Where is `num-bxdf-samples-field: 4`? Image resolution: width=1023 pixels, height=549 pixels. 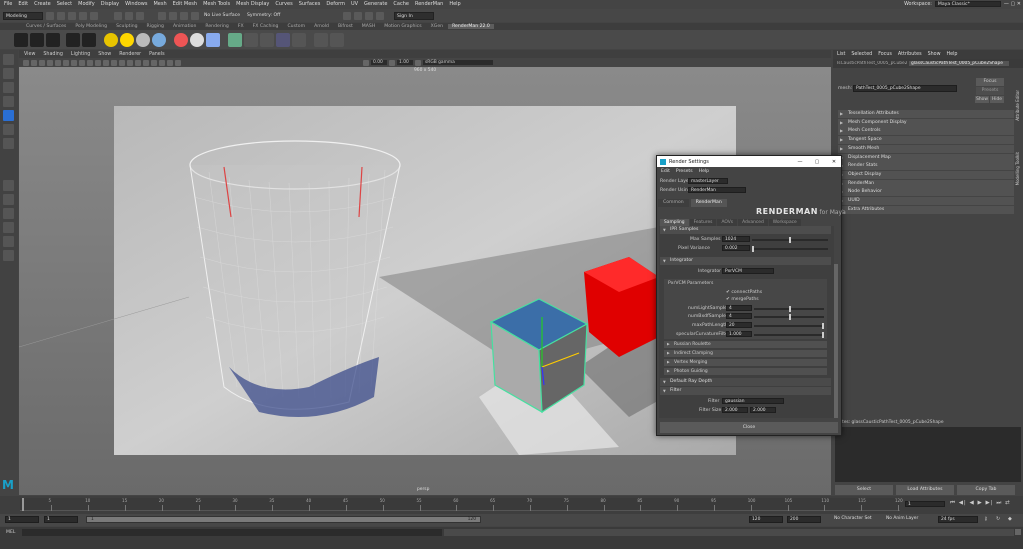 num-bxdf-samples-field: 4 is located at coordinates (739, 316).